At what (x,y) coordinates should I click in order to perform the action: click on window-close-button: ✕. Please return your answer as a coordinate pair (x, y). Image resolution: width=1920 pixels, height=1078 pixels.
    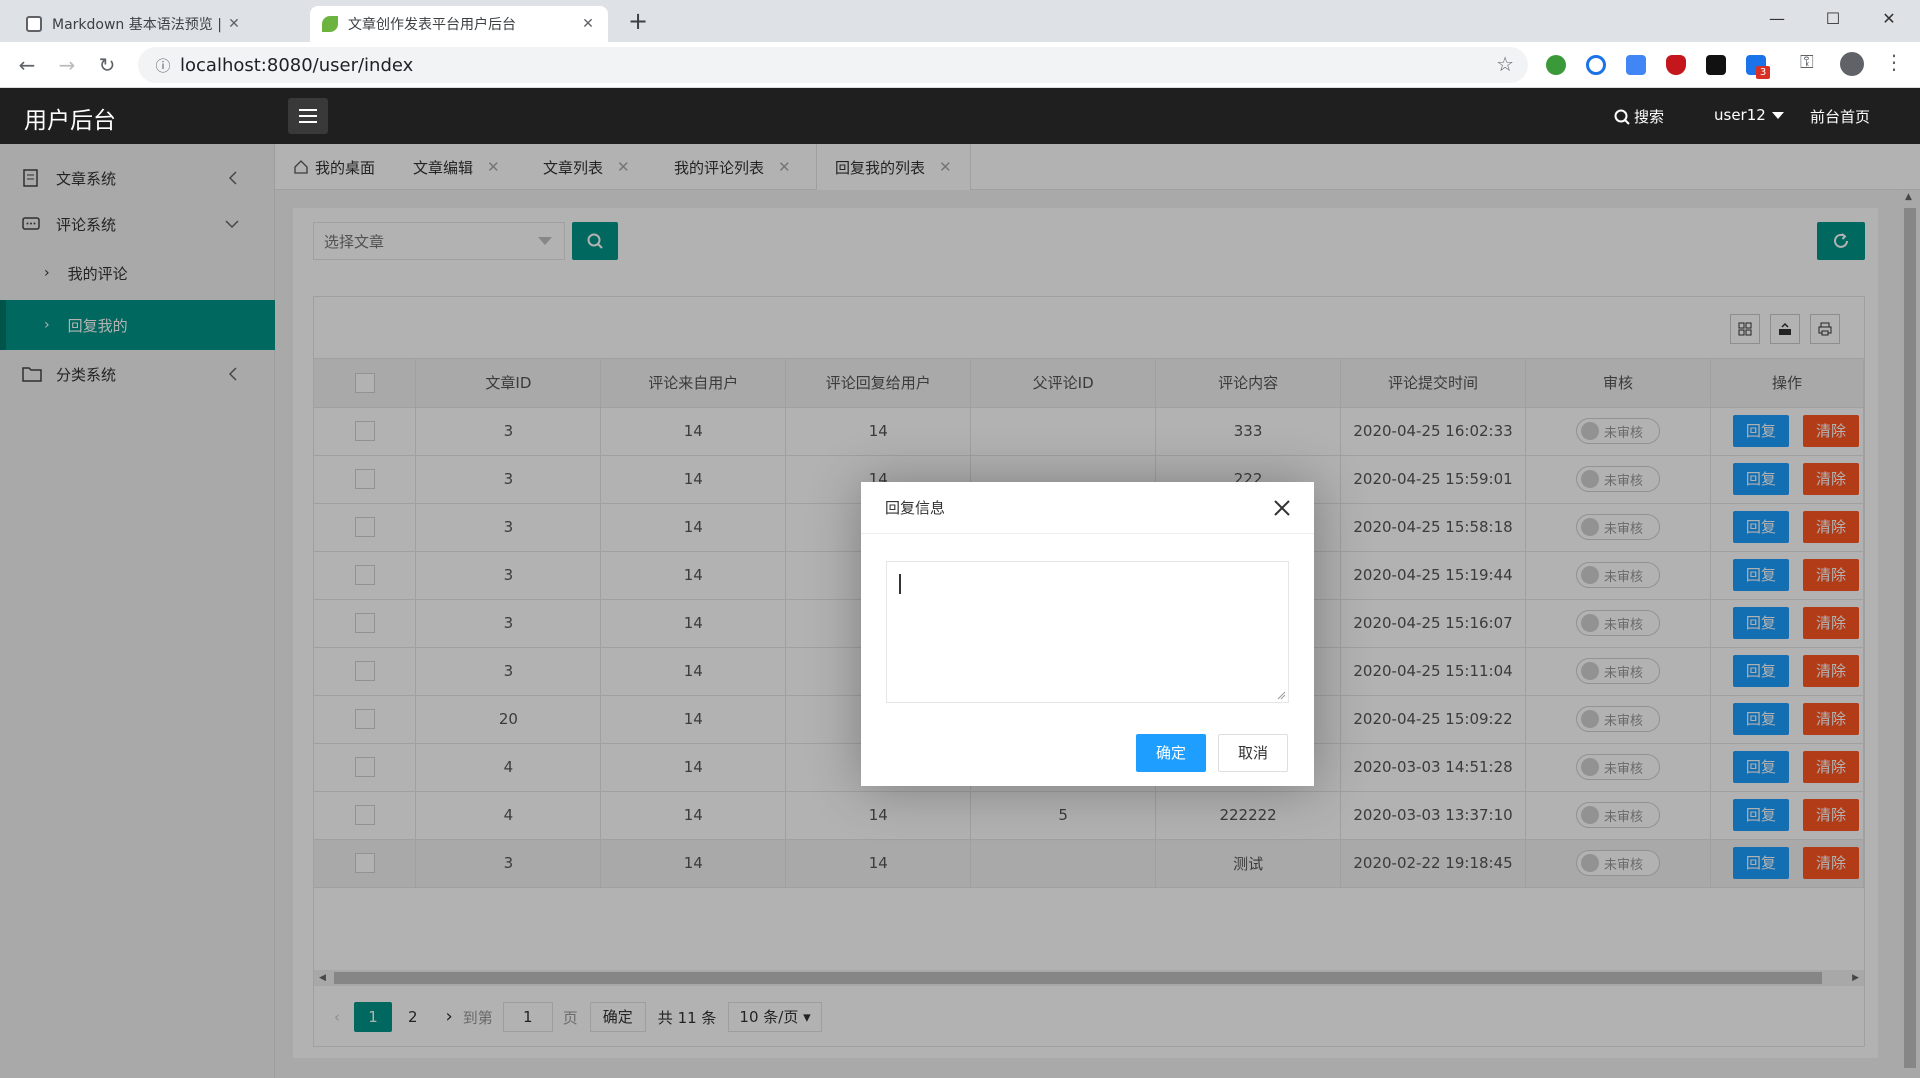
    Looking at the image, I should click on (1889, 19).